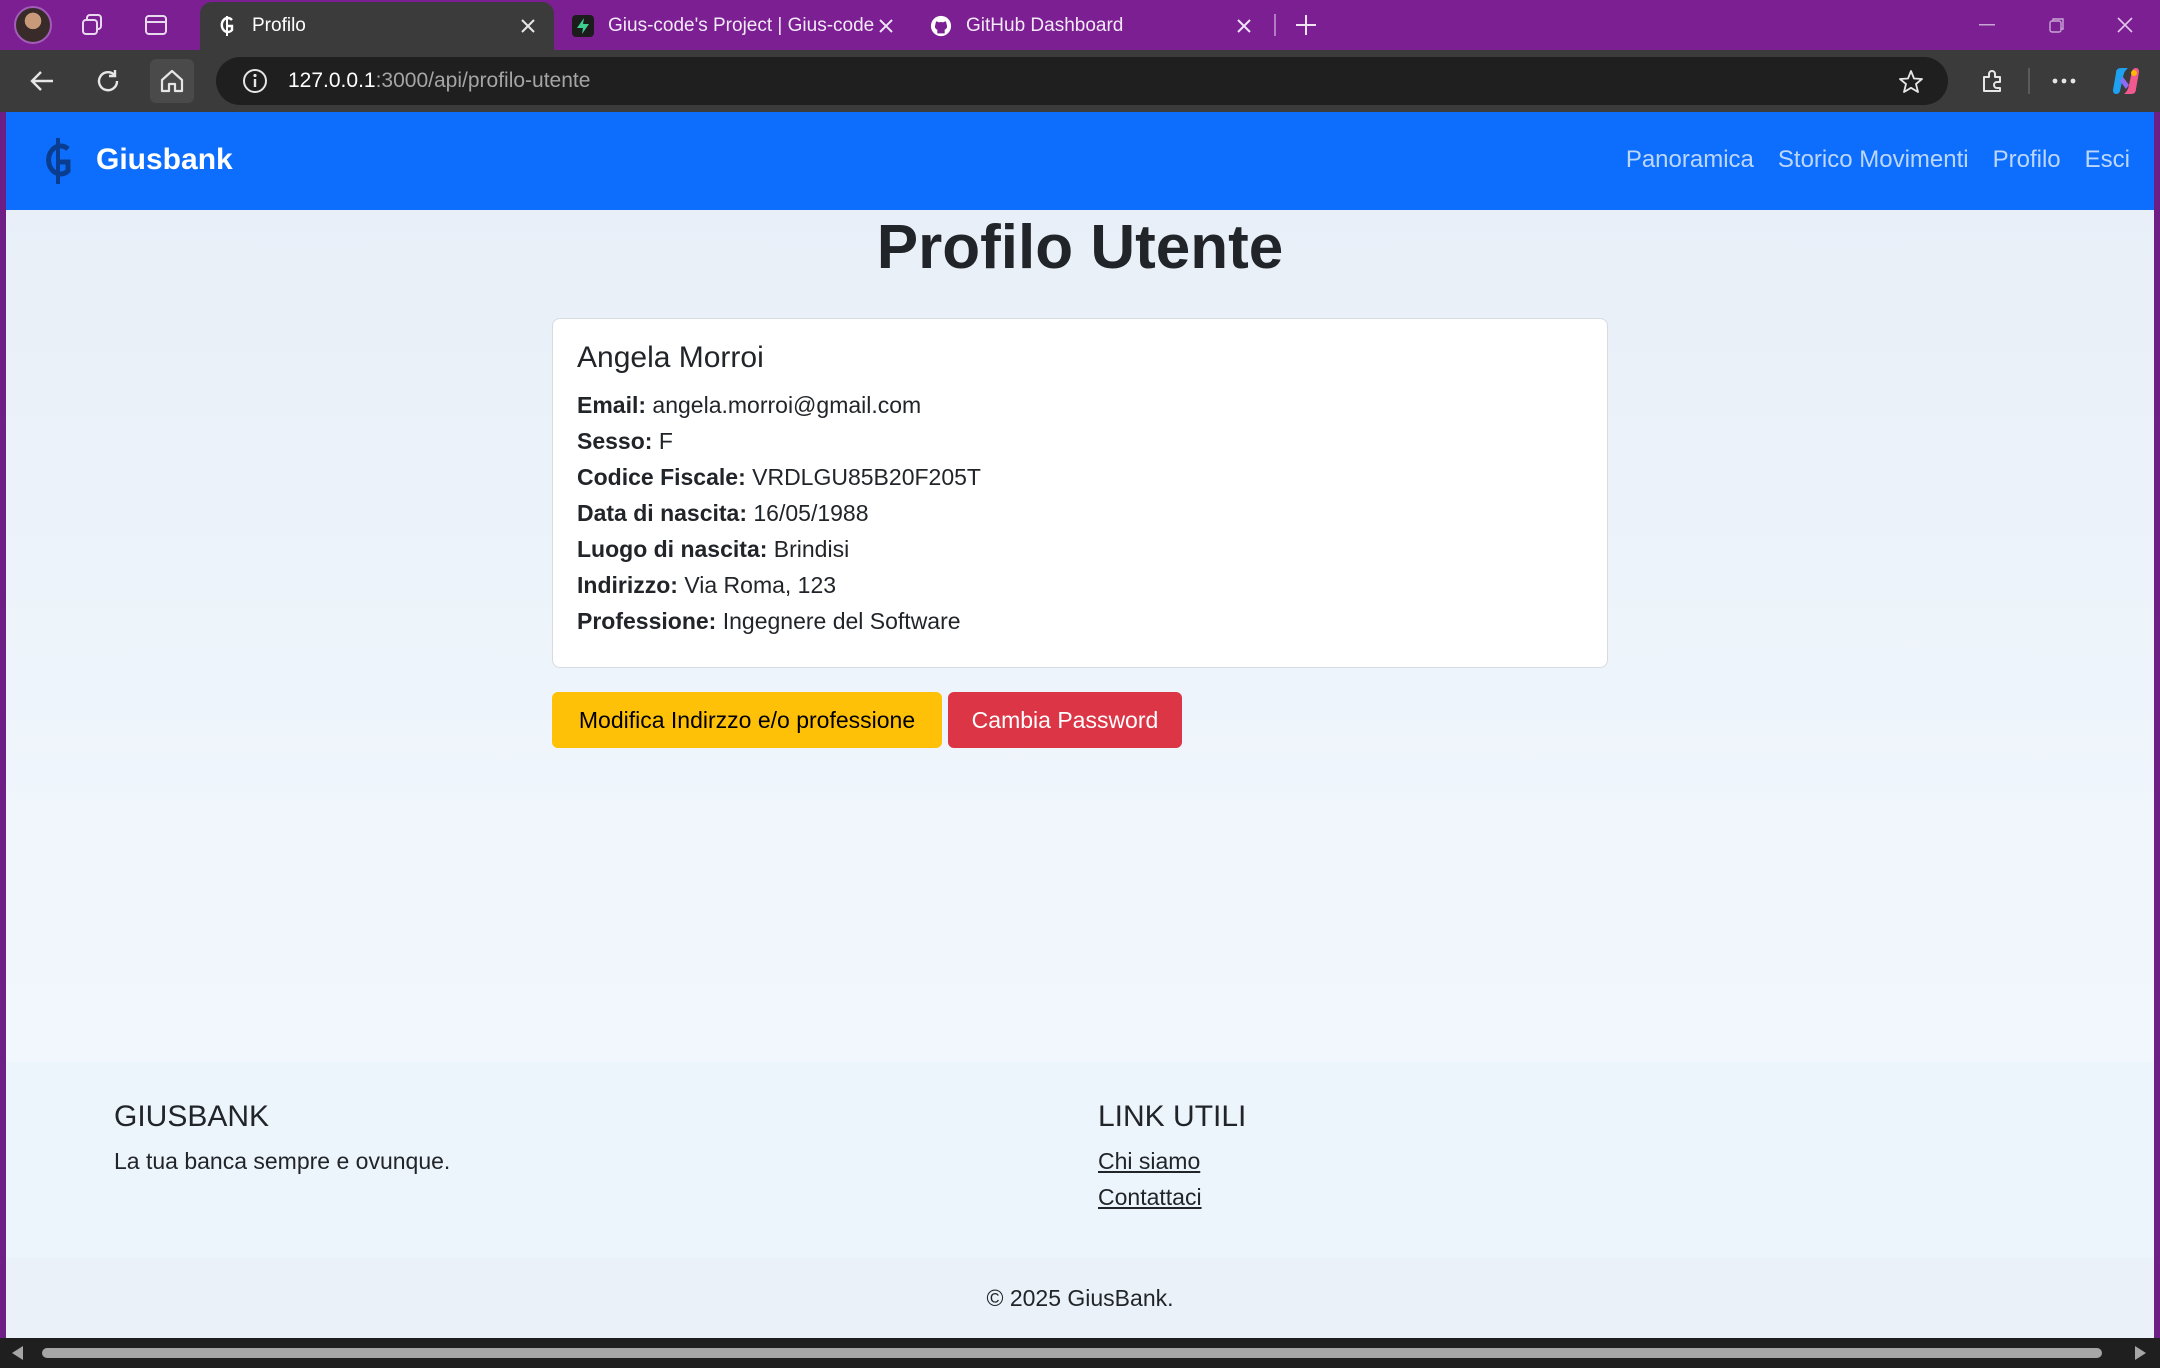 The image size is (2160, 1368). Describe the element at coordinates (760, 585) in the screenshot. I see `field-value: Via Roma, 123` at that location.